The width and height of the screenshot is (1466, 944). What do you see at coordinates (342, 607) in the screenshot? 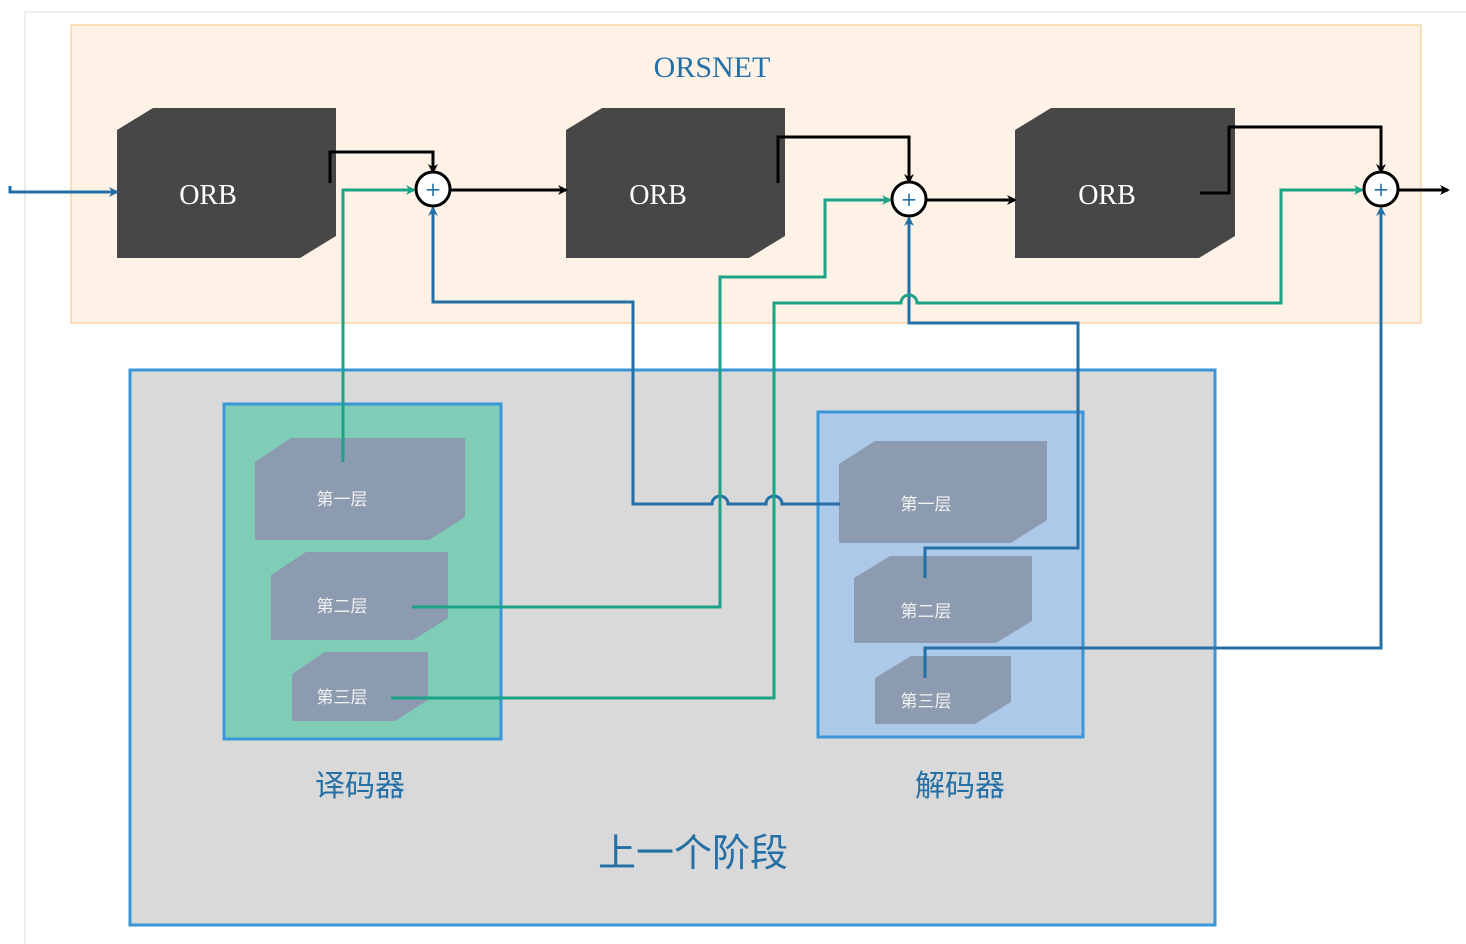
I see `encoder-layer-2-label: 第二层` at bounding box center [342, 607].